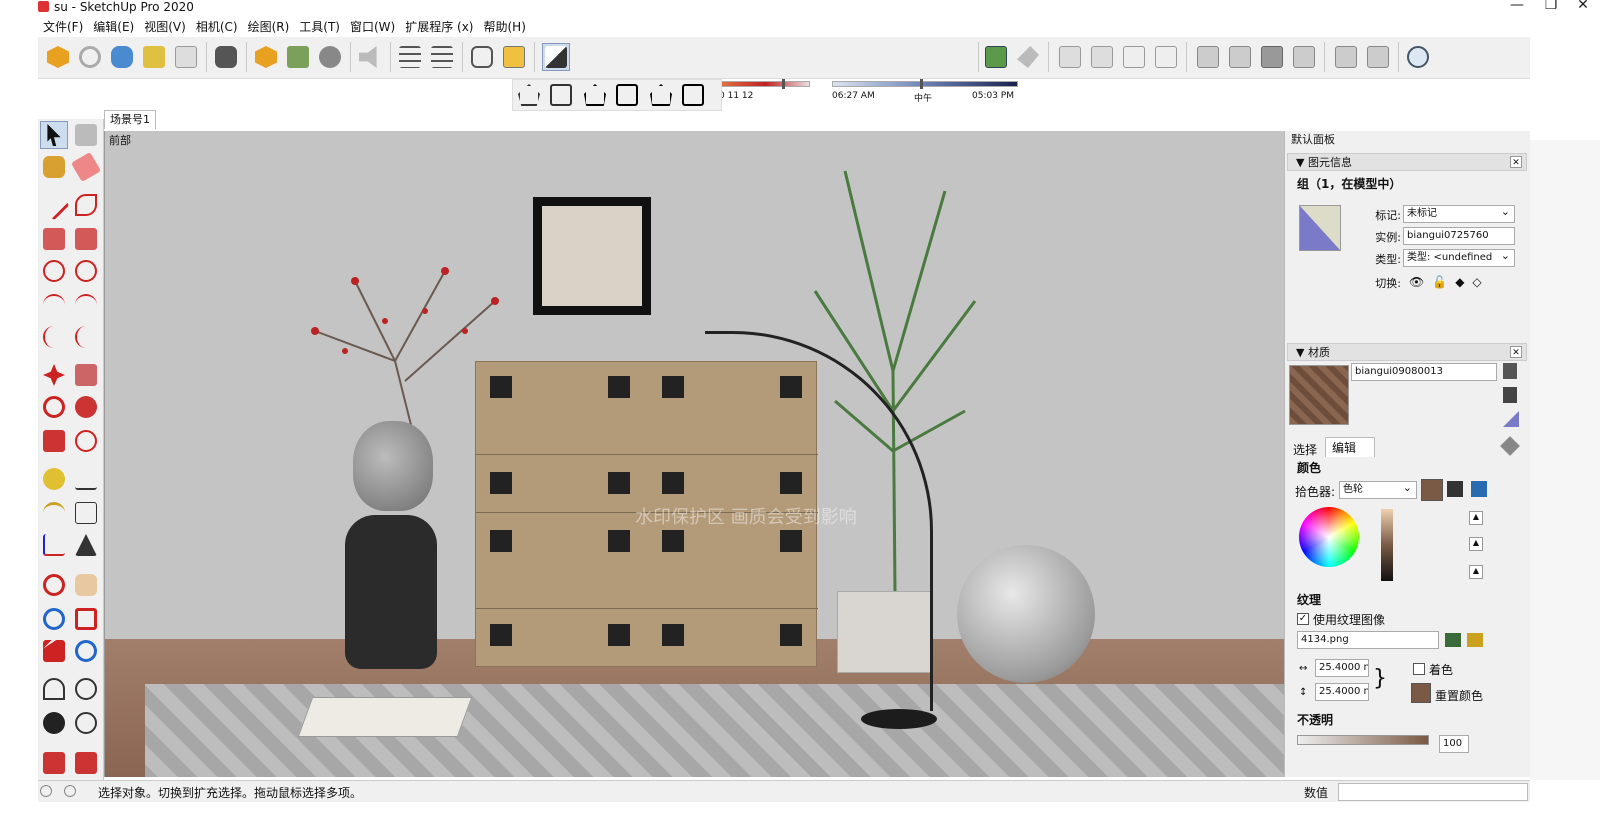  What do you see at coordinates (1479, 489) in the screenshot?
I see `match-screen-color-icon` at bounding box center [1479, 489].